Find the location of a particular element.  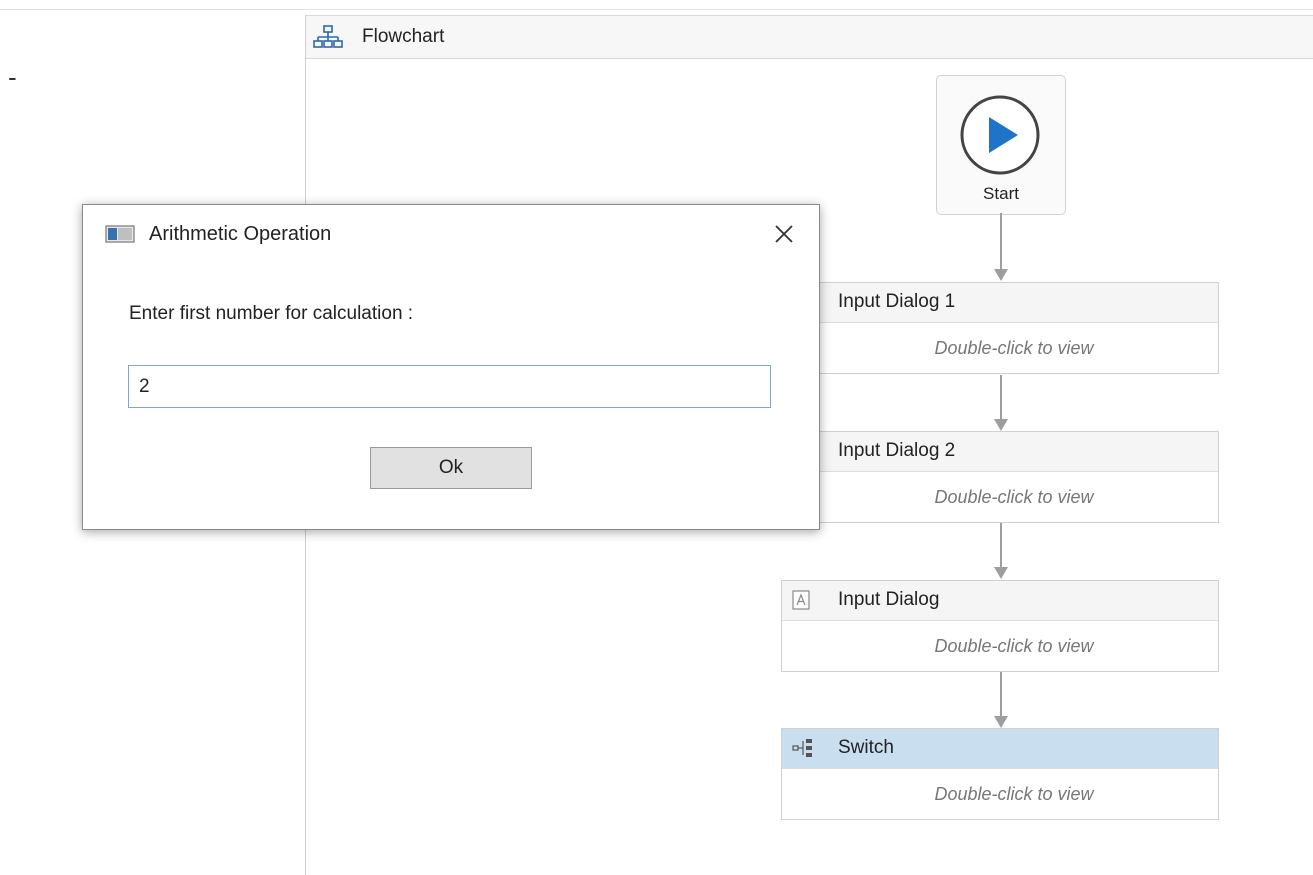

activity-title: Input Dialog 2 is located at coordinates (897, 450).